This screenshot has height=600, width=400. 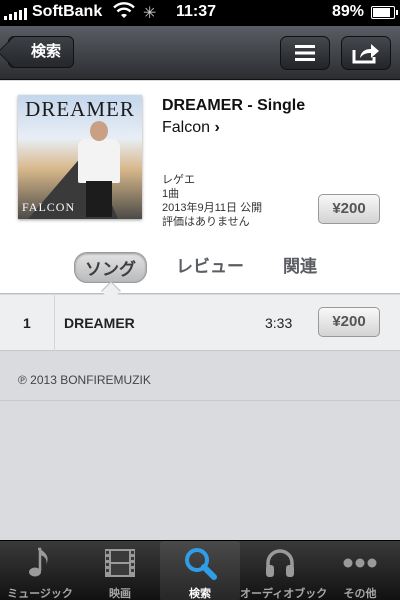 I want to click on table-row: 1 DREAMER 3:33 ¥200, so click(x=200, y=323).